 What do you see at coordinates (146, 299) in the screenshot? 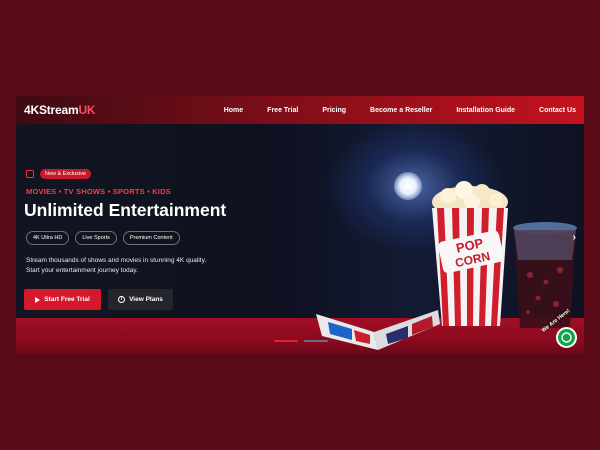
I see `view-plans-label: View Plans` at bounding box center [146, 299].